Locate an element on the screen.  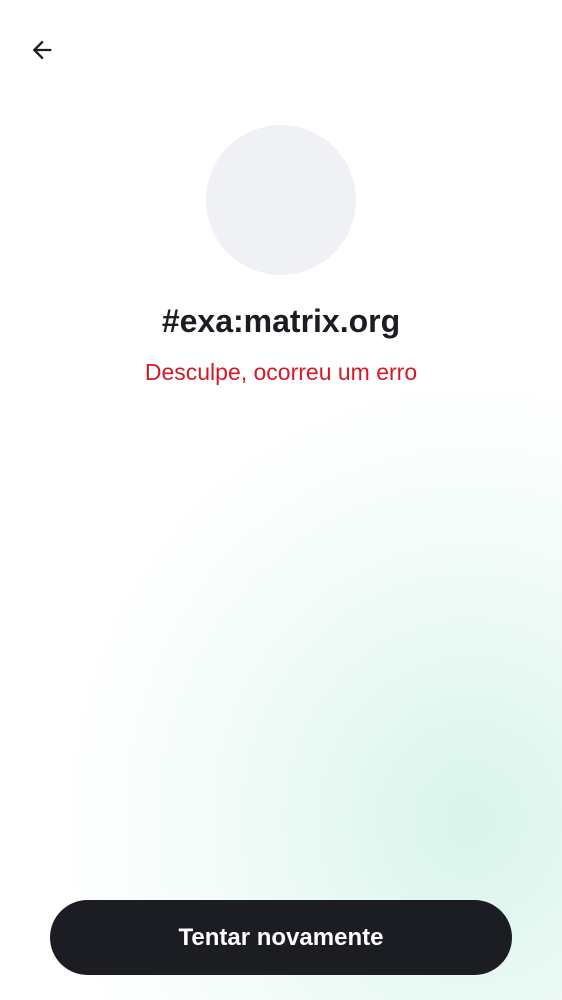
arrow-left-icon is located at coordinates (42, 50).